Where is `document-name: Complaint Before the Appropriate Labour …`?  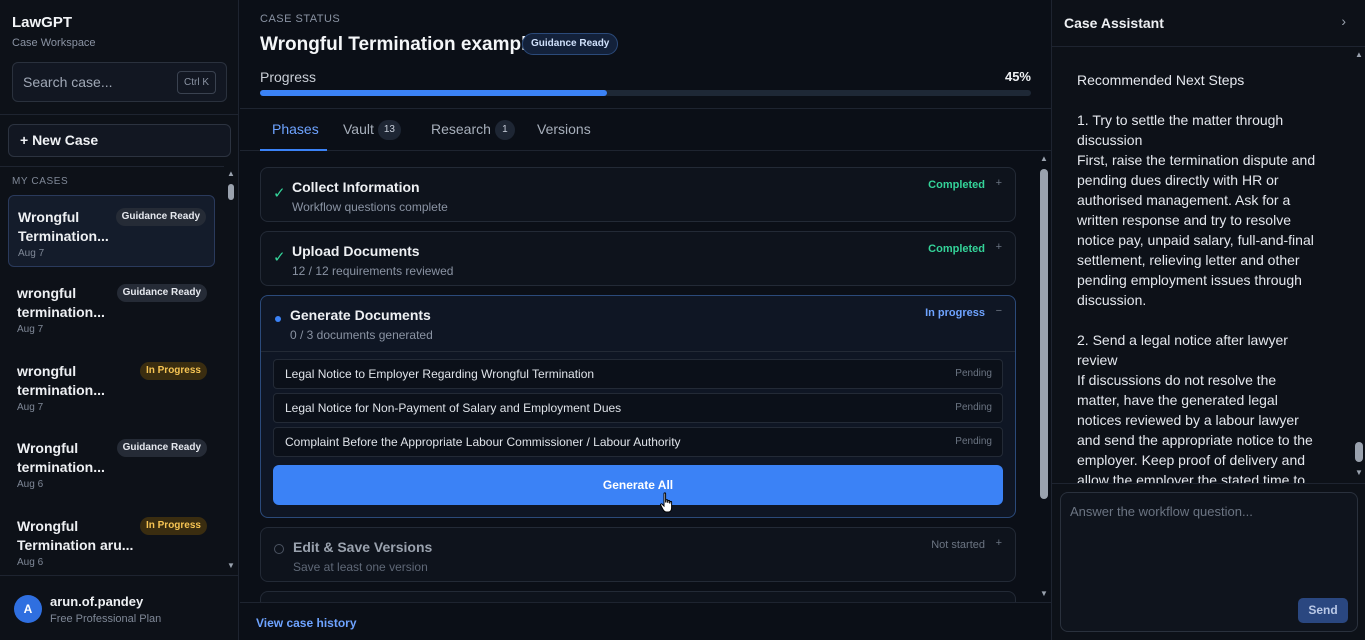
document-name: Complaint Before the Appropriate Labour … is located at coordinates (483, 442).